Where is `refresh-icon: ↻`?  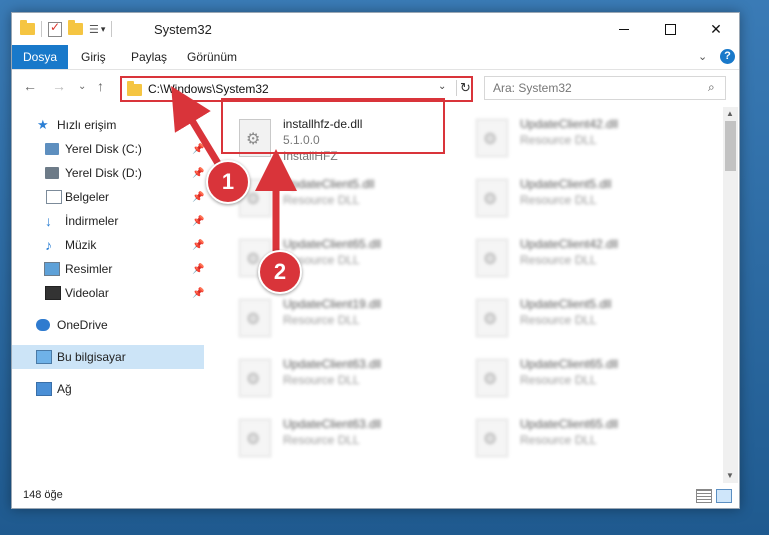 refresh-icon: ↻ is located at coordinates (465, 88).